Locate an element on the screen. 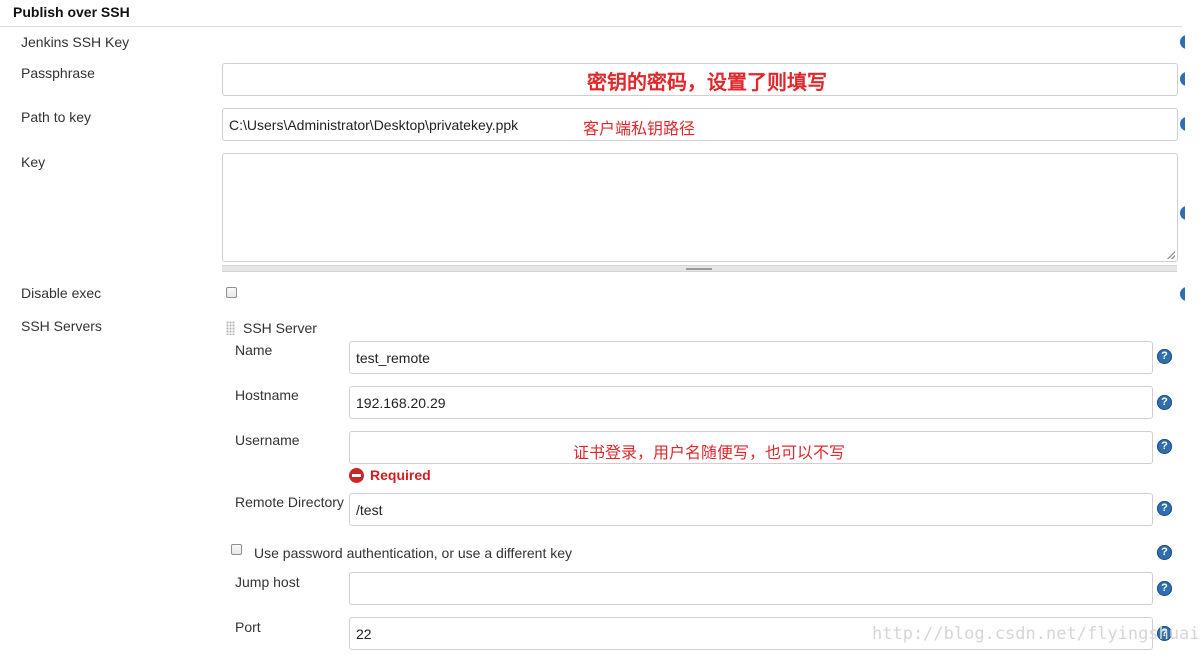 This screenshot has width=1204, height=655. use-password-checkbox is located at coordinates (236, 549).